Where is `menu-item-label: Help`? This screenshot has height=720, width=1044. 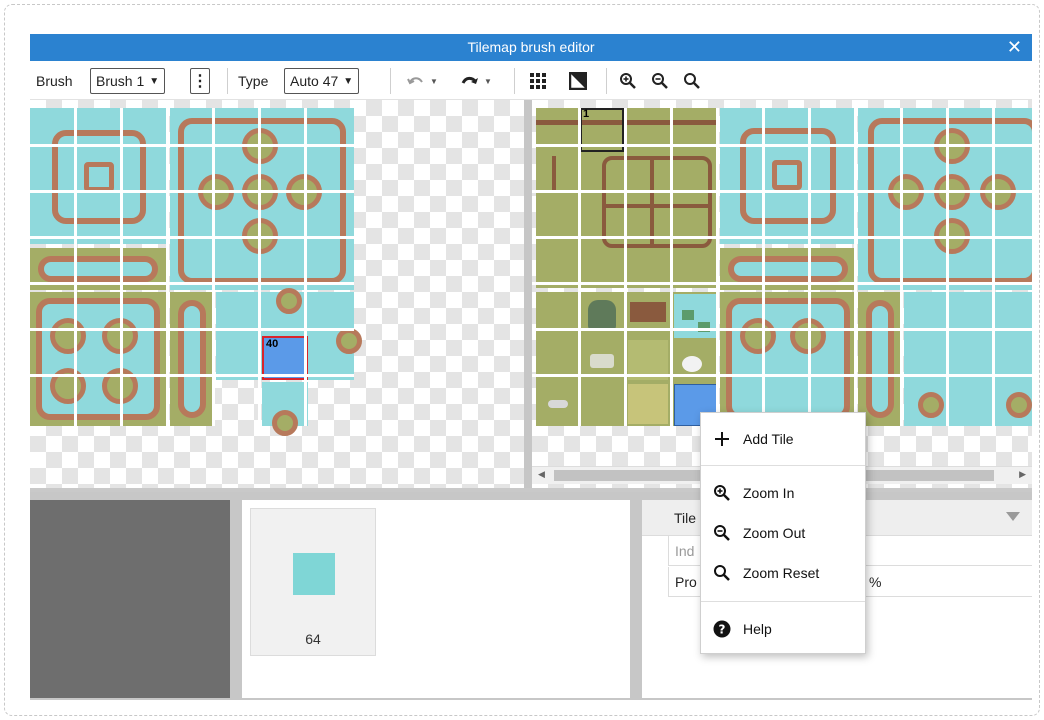 menu-item-label: Help is located at coordinates (757, 629).